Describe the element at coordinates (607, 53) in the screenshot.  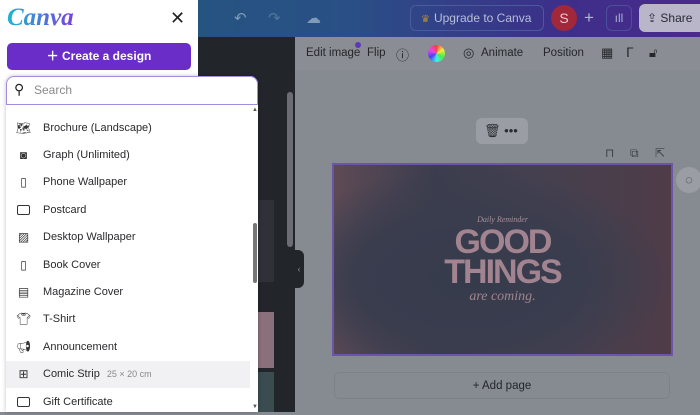
I see `transparency-icon: ▦` at that location.